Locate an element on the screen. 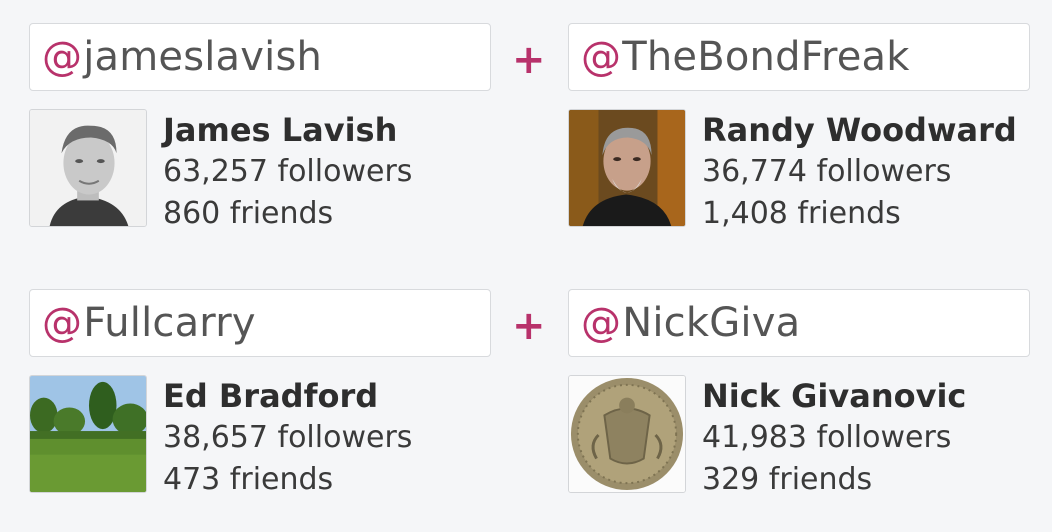 This screenshot has height=532, width=1052. handle-text: jameslavish is located at coordinates (203, 57).